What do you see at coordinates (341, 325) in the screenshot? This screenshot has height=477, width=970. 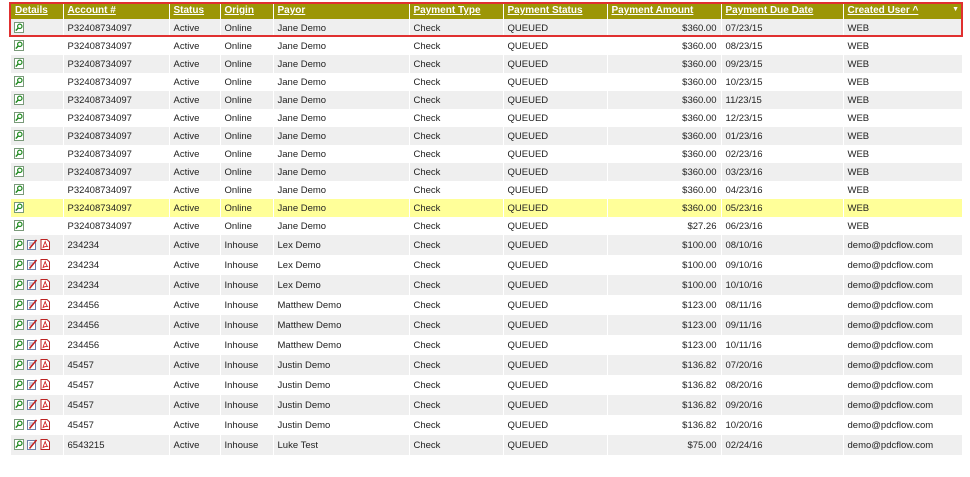 I see `payor-cell: Matthew Demo` at bounding box center [341, 325].